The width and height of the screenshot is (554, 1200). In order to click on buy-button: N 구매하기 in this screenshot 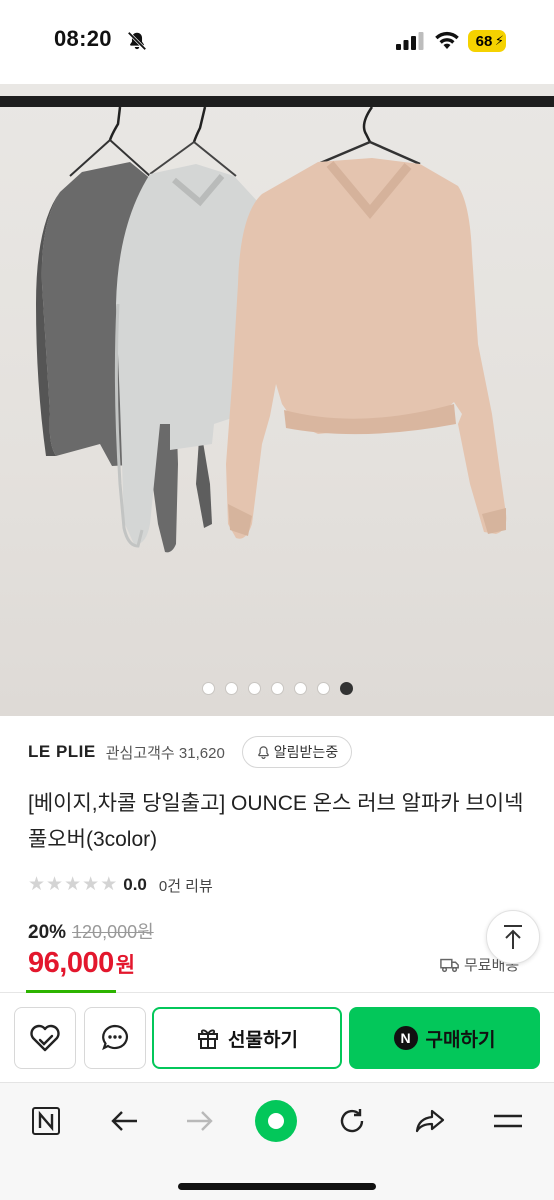, I will do `click(444, 1038)`.